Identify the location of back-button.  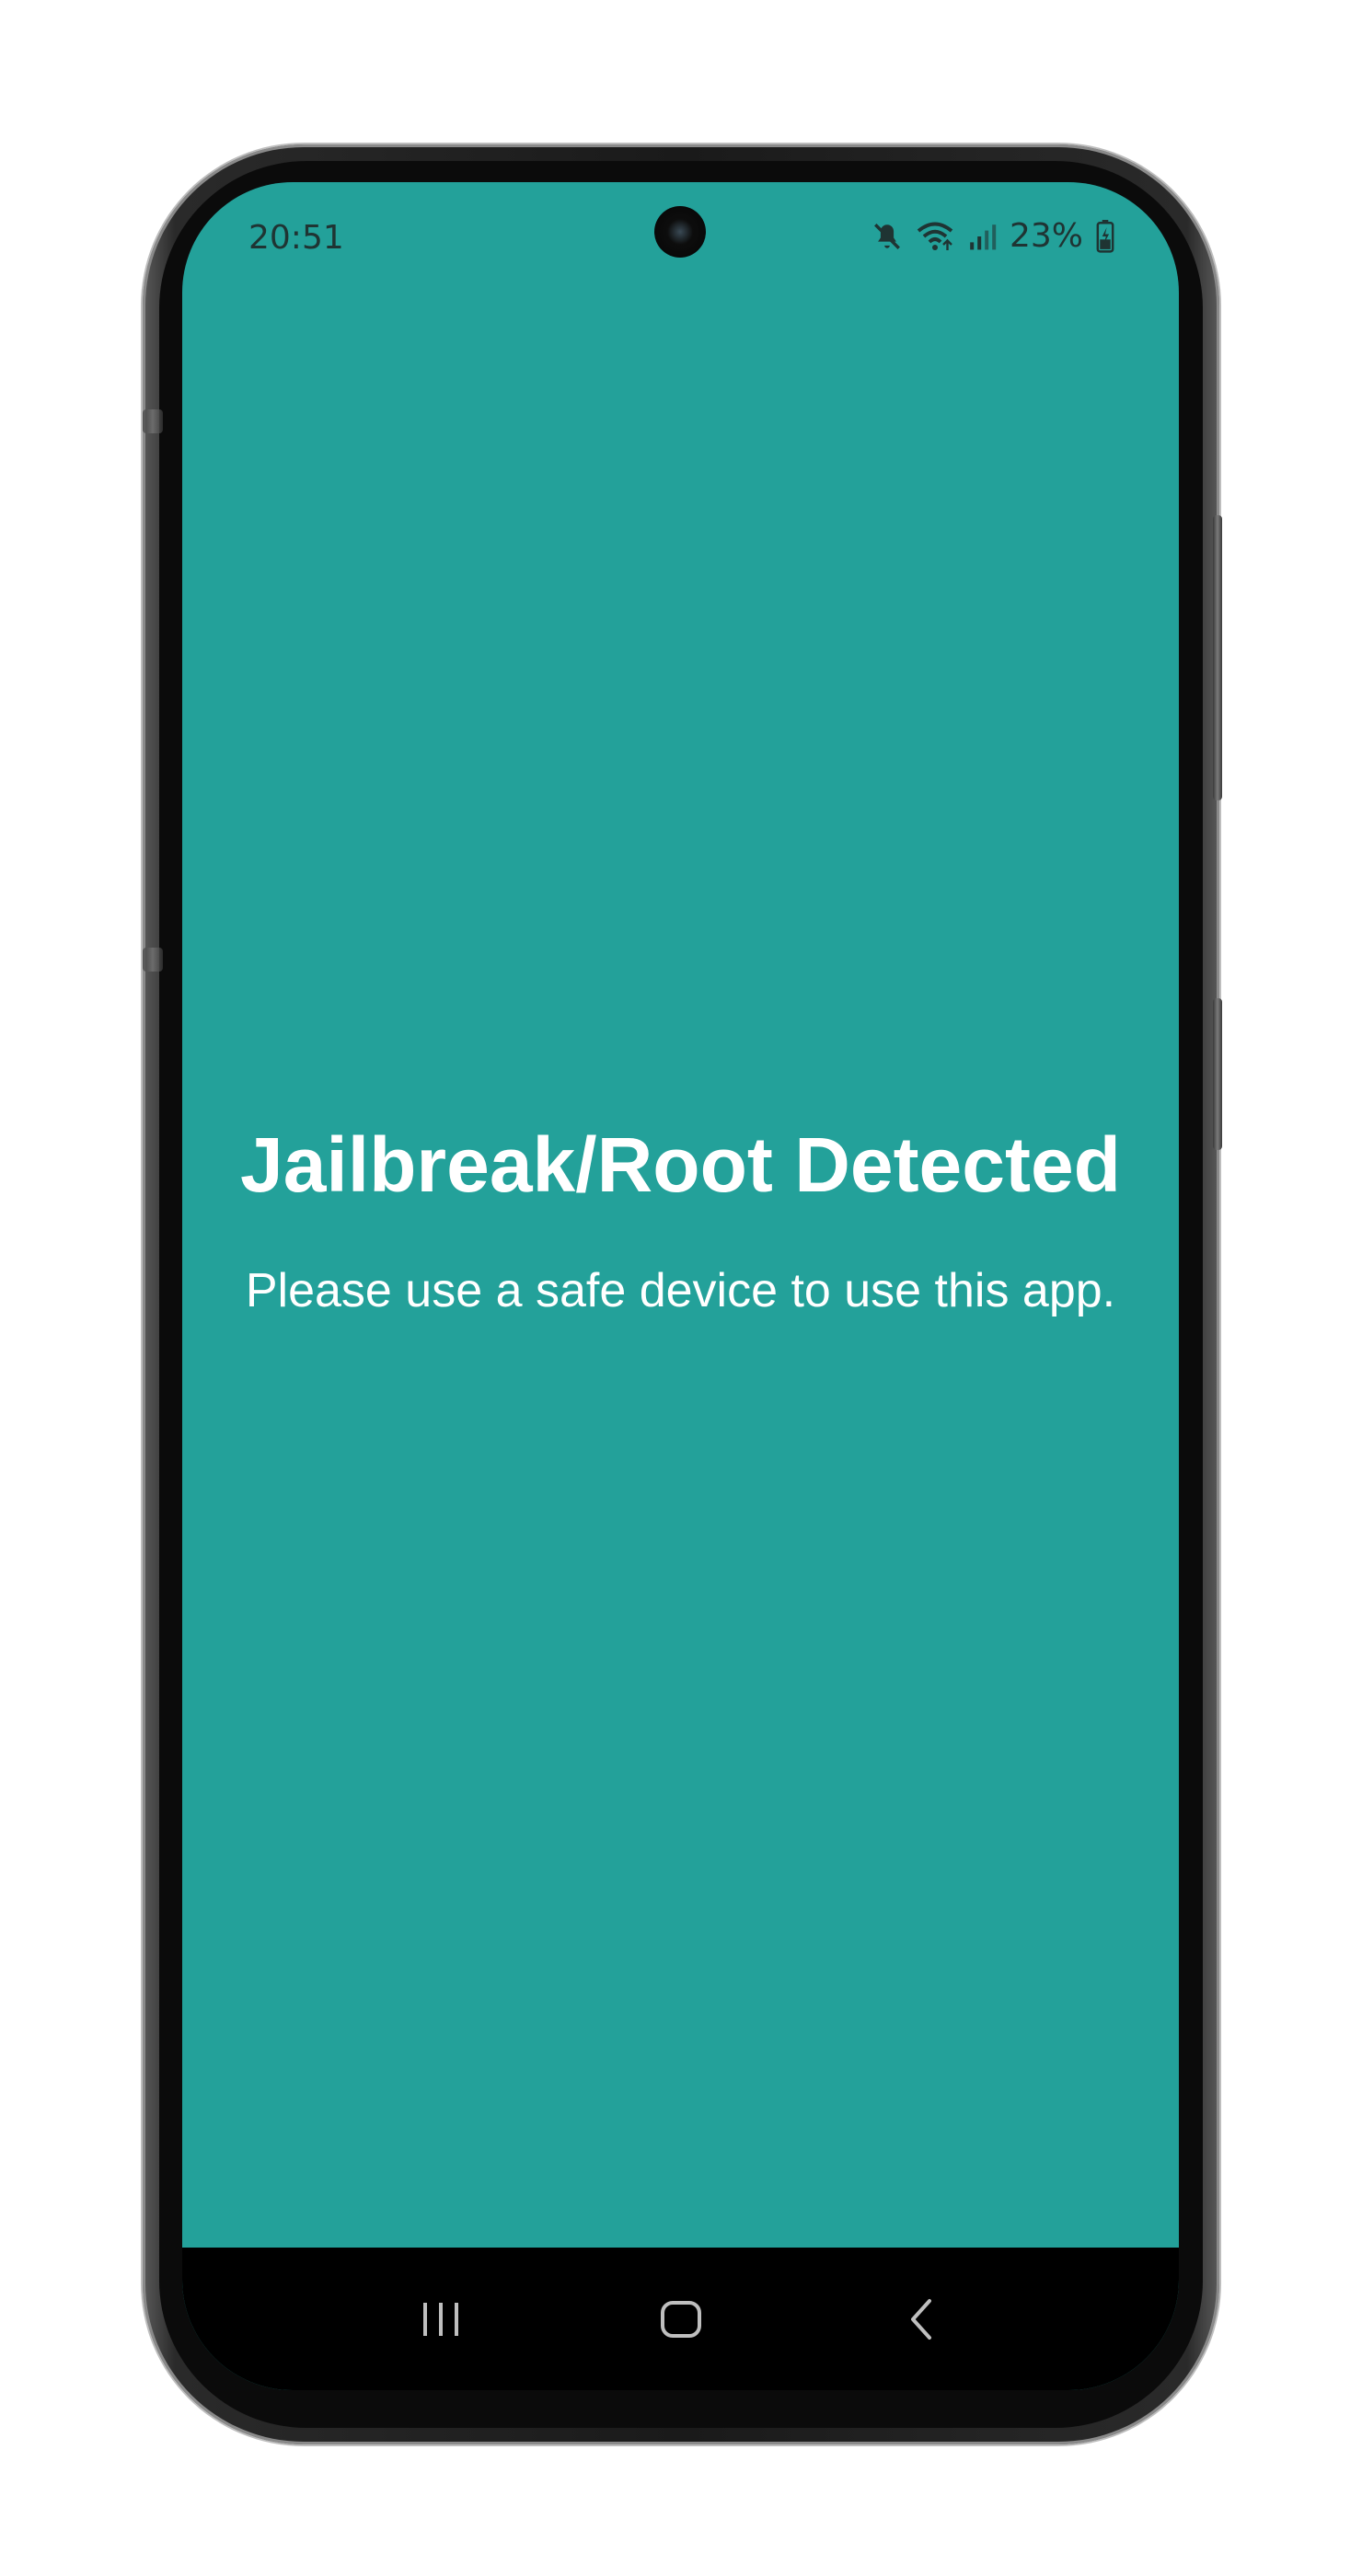
(921, 2319).